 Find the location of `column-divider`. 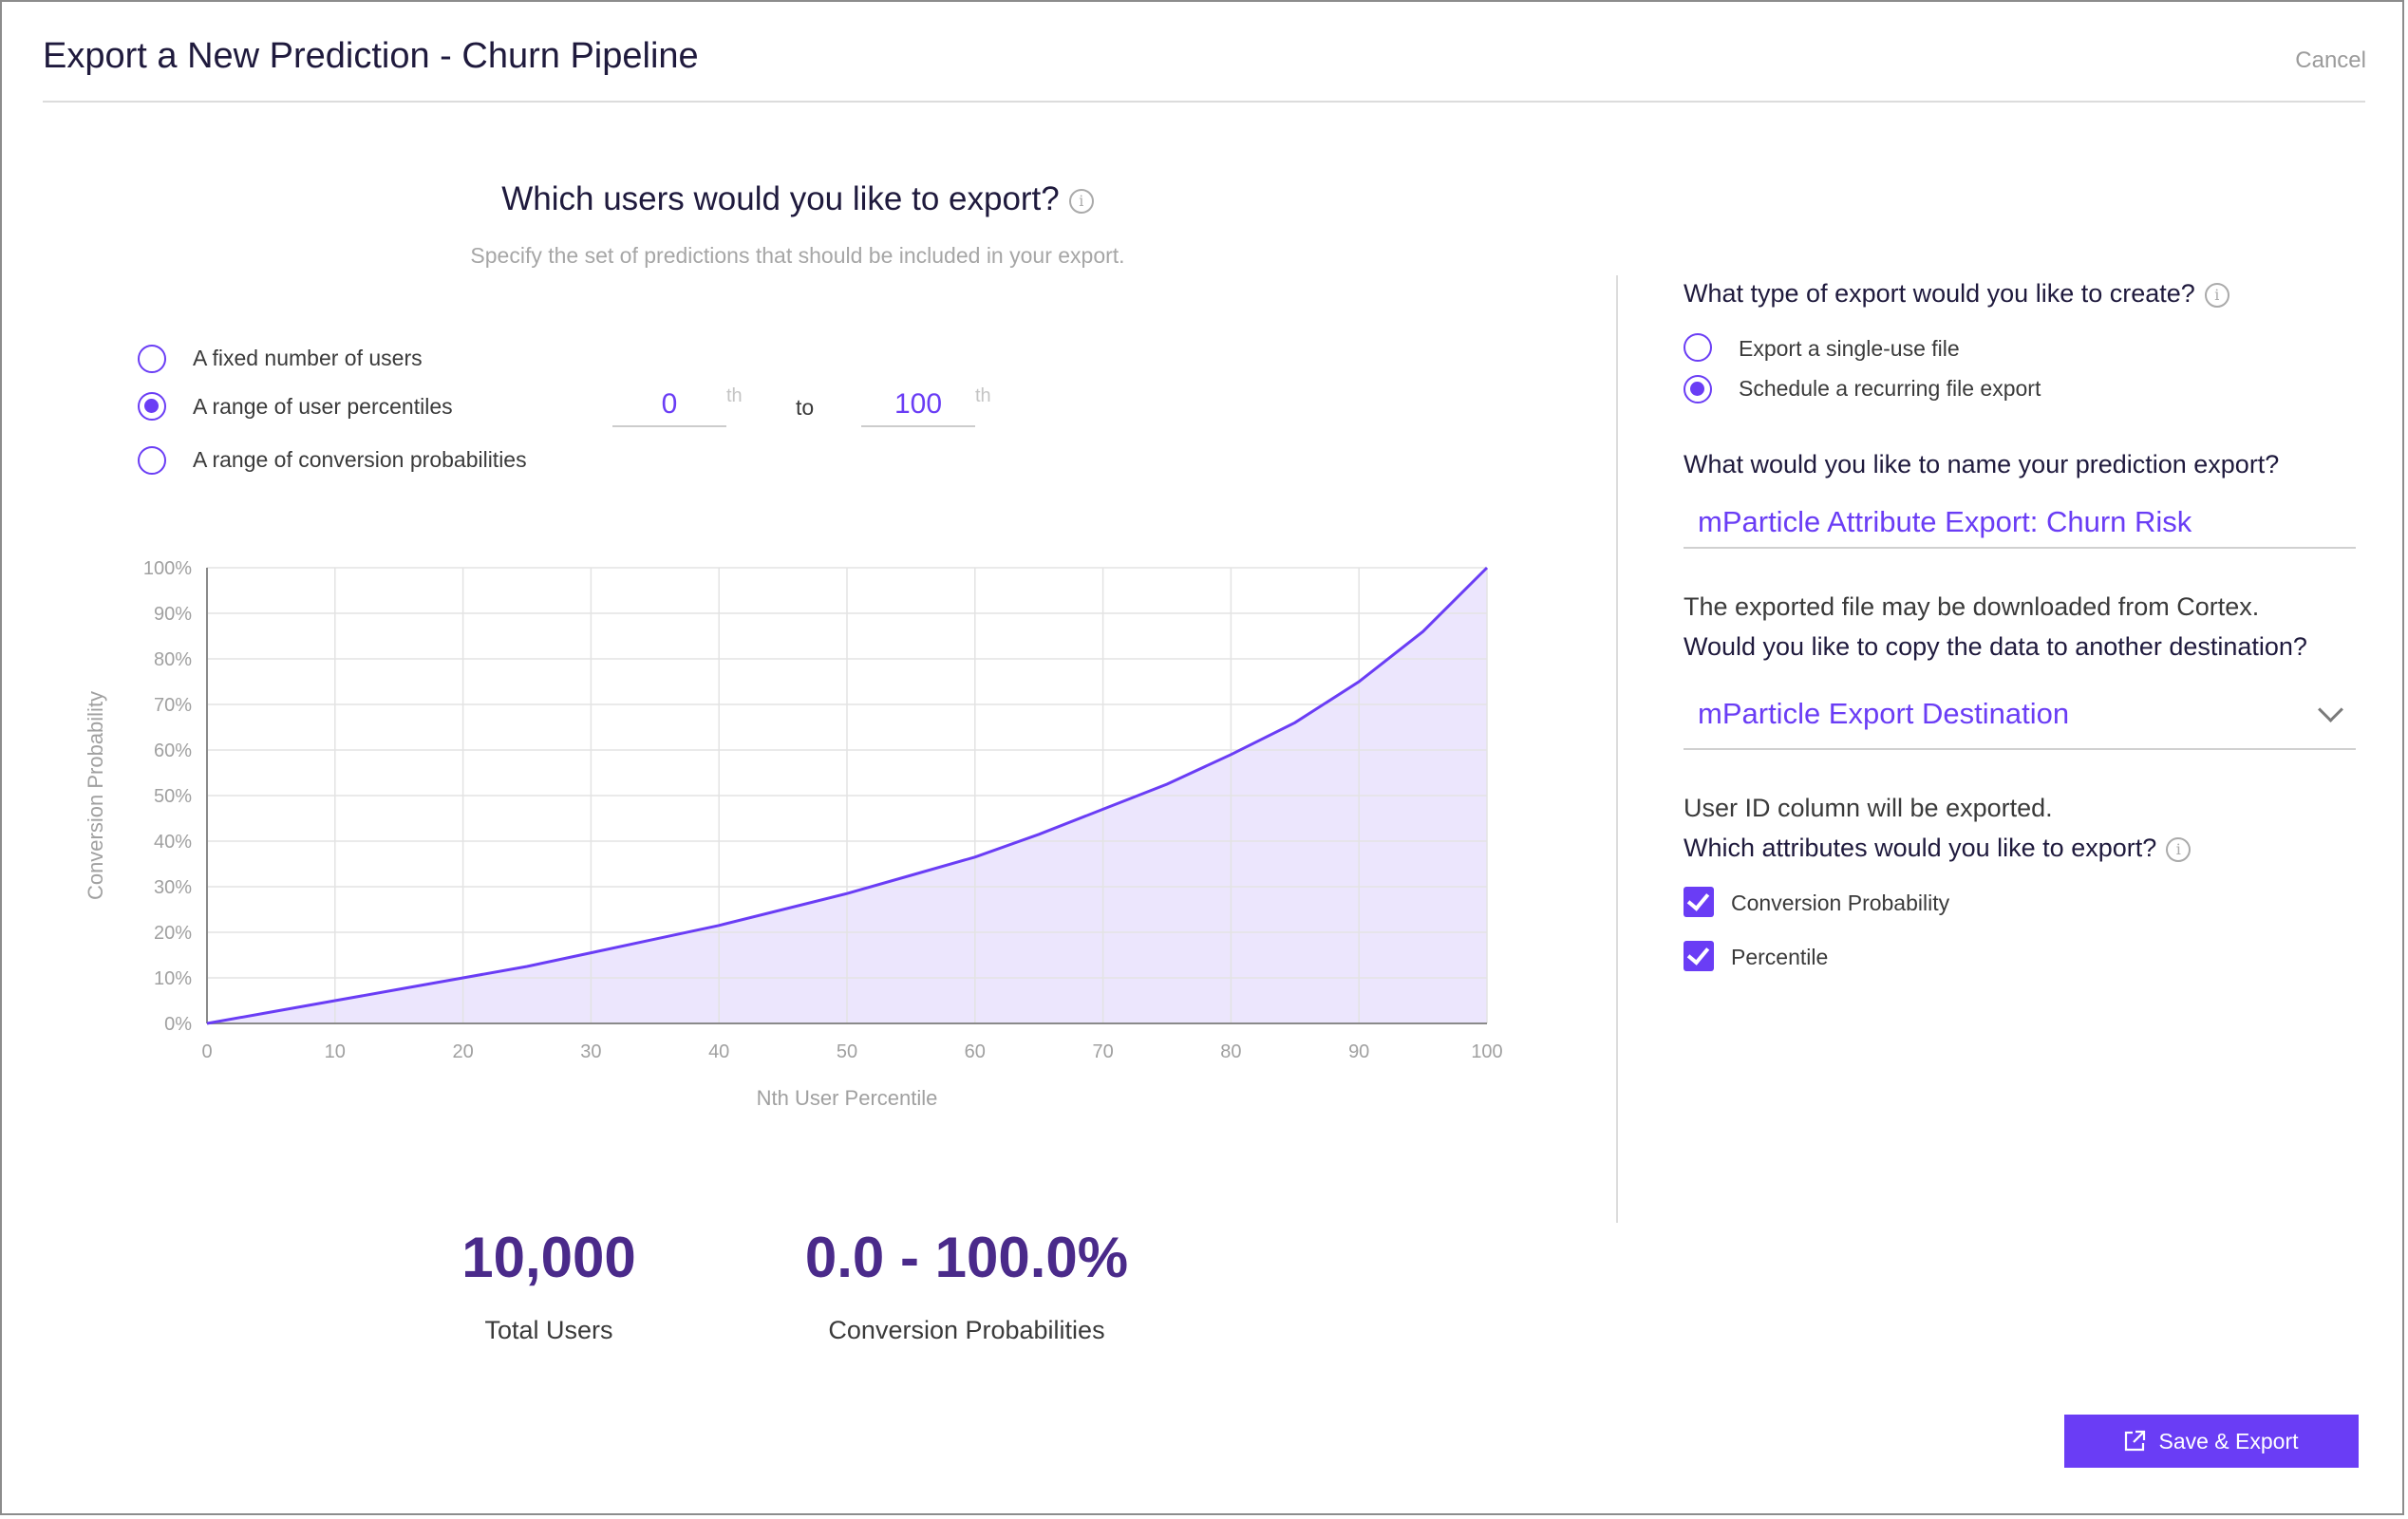

column-divider is located at coordinates (1617, 749).